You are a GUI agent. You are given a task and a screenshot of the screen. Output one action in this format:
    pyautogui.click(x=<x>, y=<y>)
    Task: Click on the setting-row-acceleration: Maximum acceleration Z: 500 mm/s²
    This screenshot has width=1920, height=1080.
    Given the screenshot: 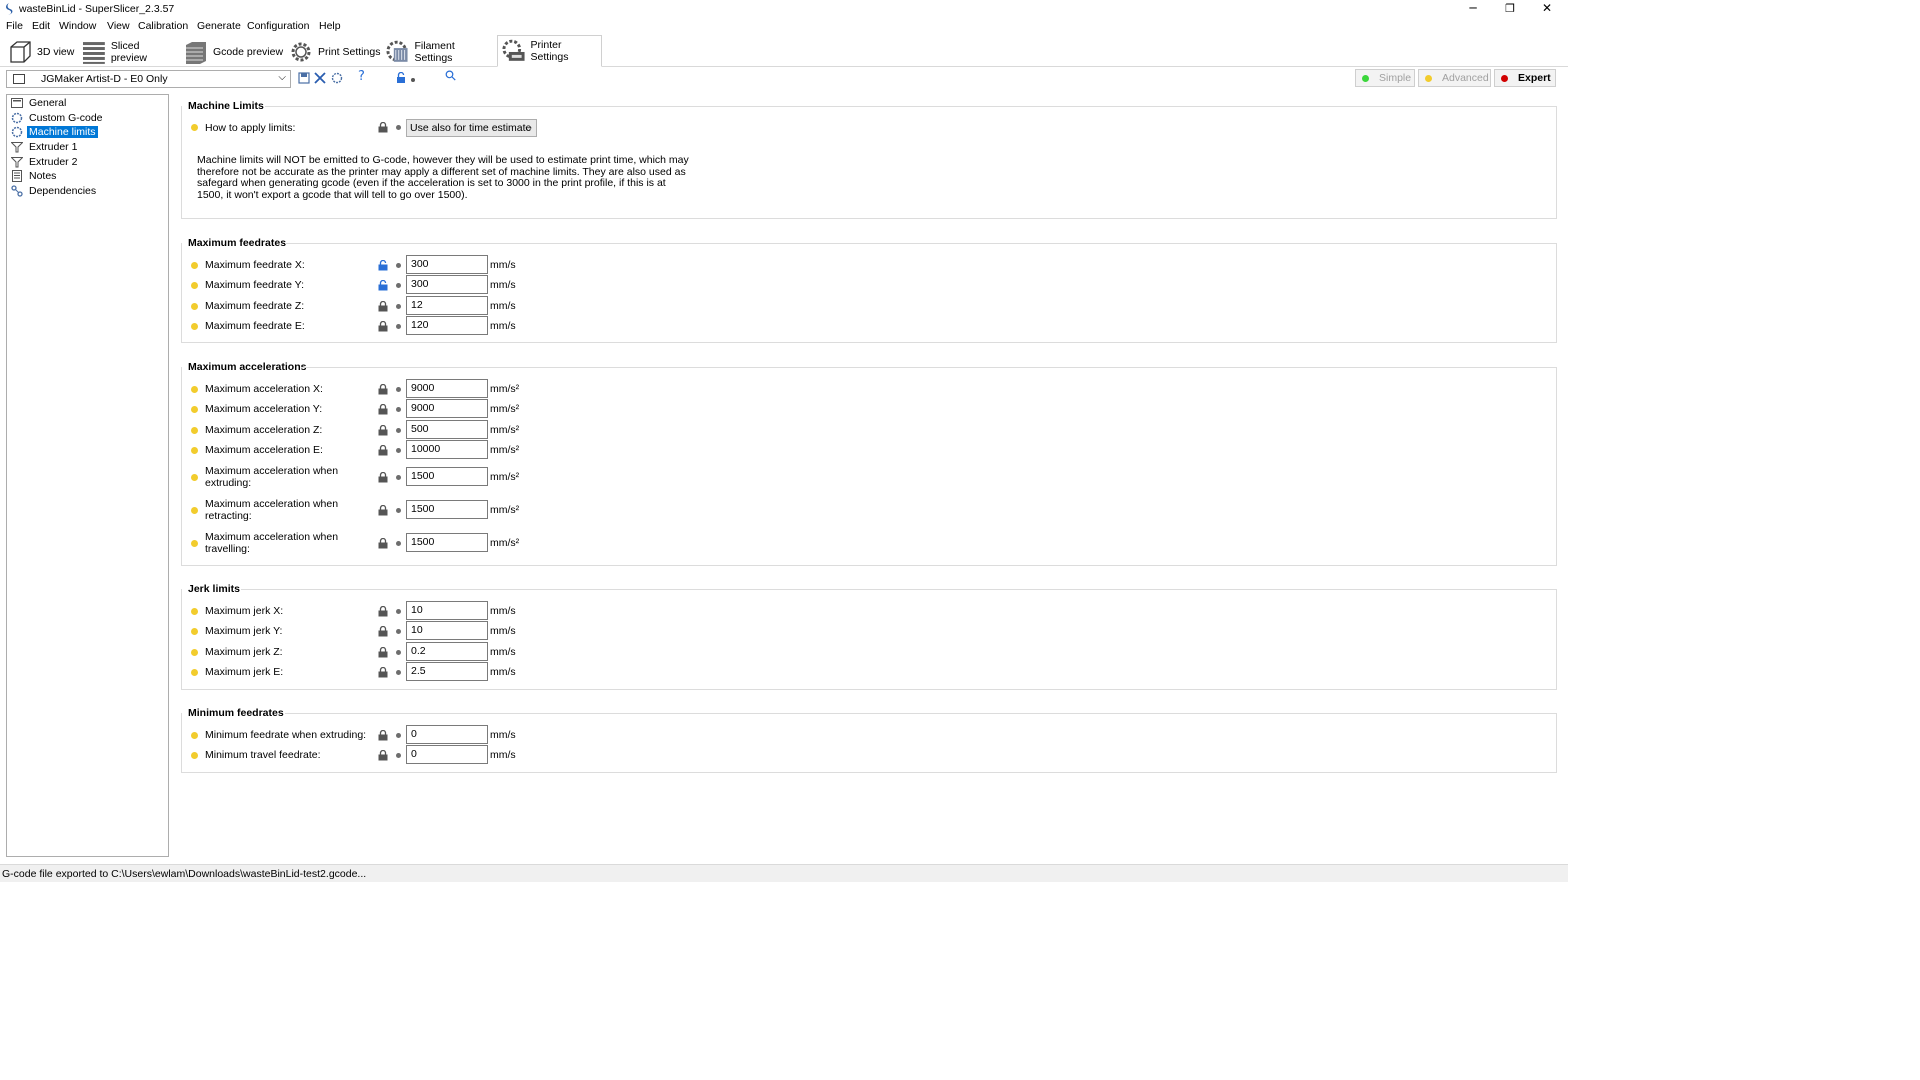 What is the action you would take?
    pyautogui.click(x=870, y=430)
    